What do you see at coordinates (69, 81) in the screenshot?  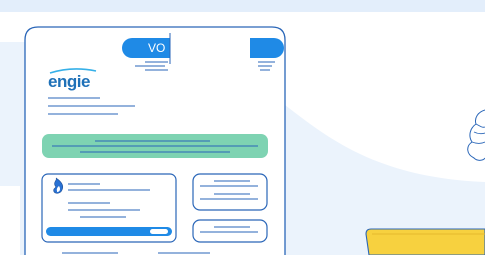 I see `brand-logo: engie` at bounding box center [69, 81].